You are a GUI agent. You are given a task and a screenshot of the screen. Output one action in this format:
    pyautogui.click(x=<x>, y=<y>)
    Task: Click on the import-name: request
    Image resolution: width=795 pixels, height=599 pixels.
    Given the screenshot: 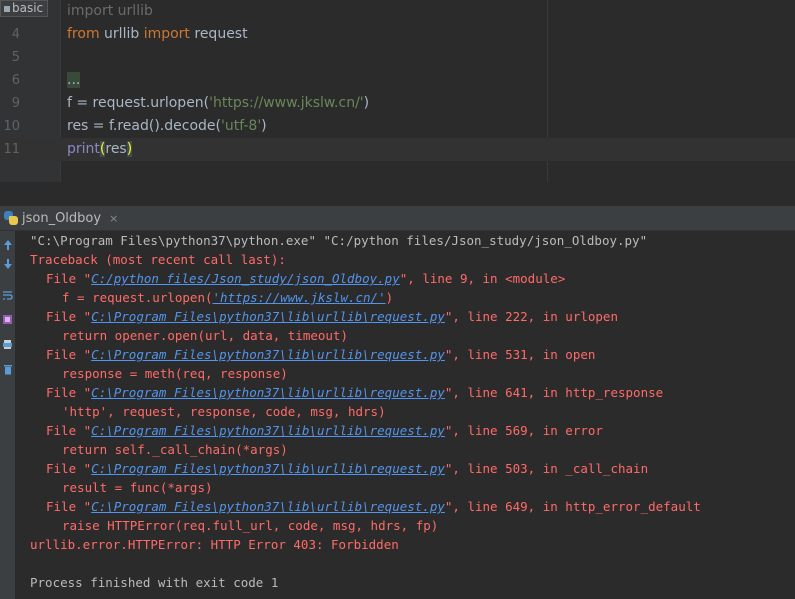 What is the action you would take?
    pyautogui.click(x=218, y=34)
    